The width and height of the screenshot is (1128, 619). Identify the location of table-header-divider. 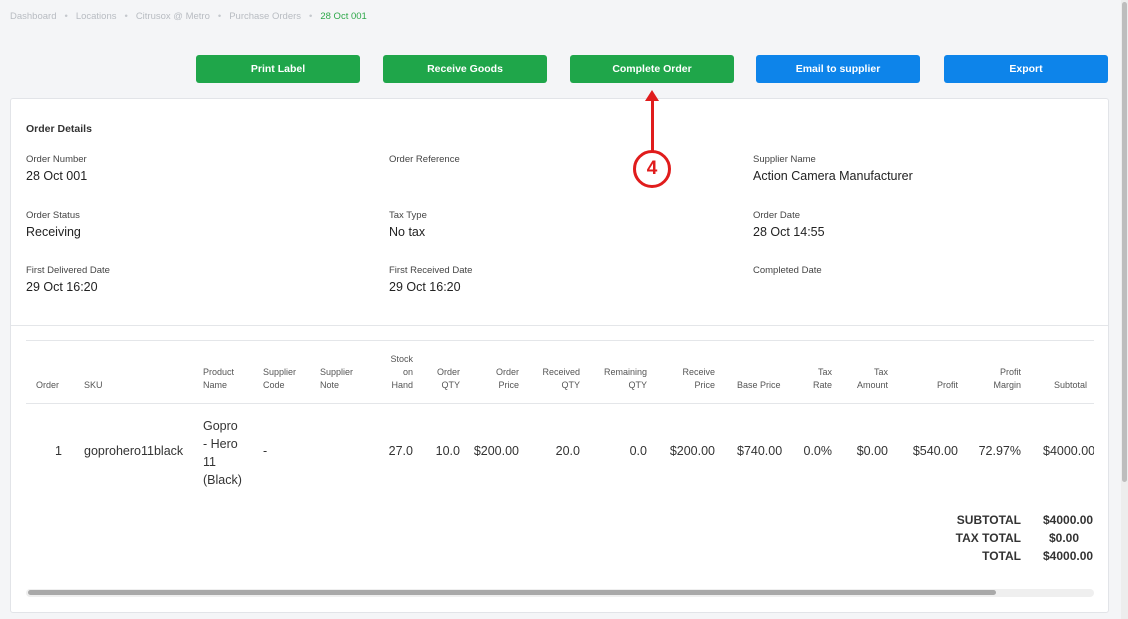
(560, 403).